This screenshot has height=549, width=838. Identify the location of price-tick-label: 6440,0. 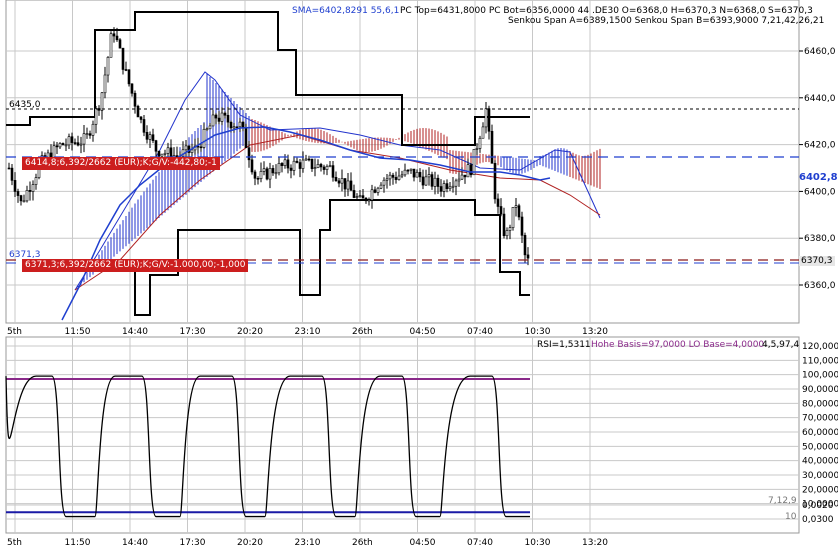
(820, 99).